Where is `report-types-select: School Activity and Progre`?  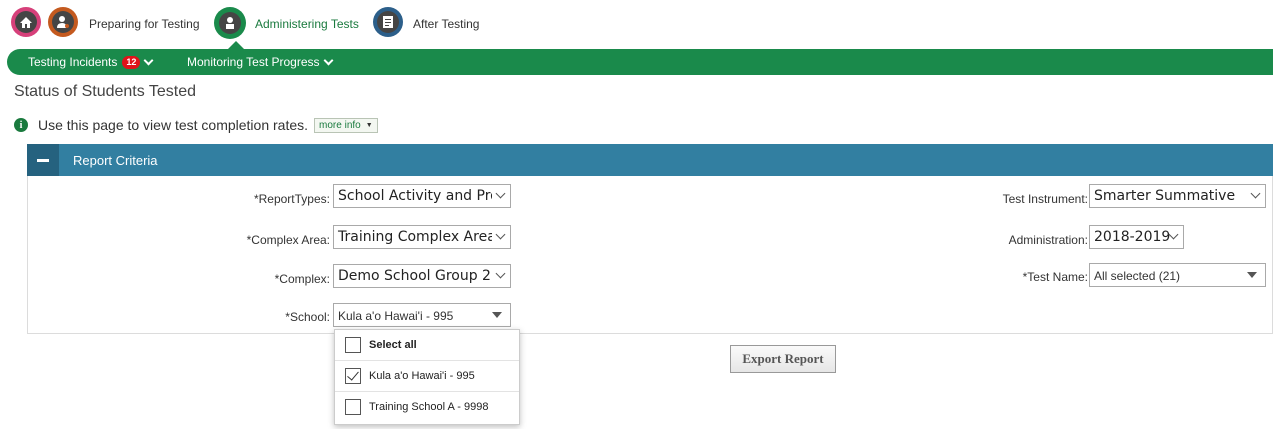
report-types-select: School Activity and Progre is located at coordinates (422, 196).